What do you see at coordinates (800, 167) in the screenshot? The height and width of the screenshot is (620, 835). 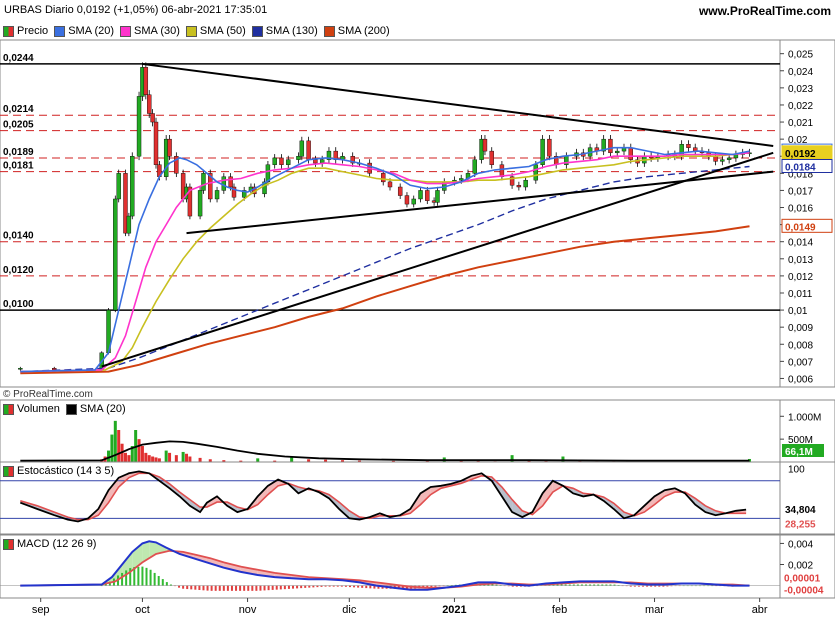 I see `price-last-tag: 0,0184` at bounding box center [800, 167].